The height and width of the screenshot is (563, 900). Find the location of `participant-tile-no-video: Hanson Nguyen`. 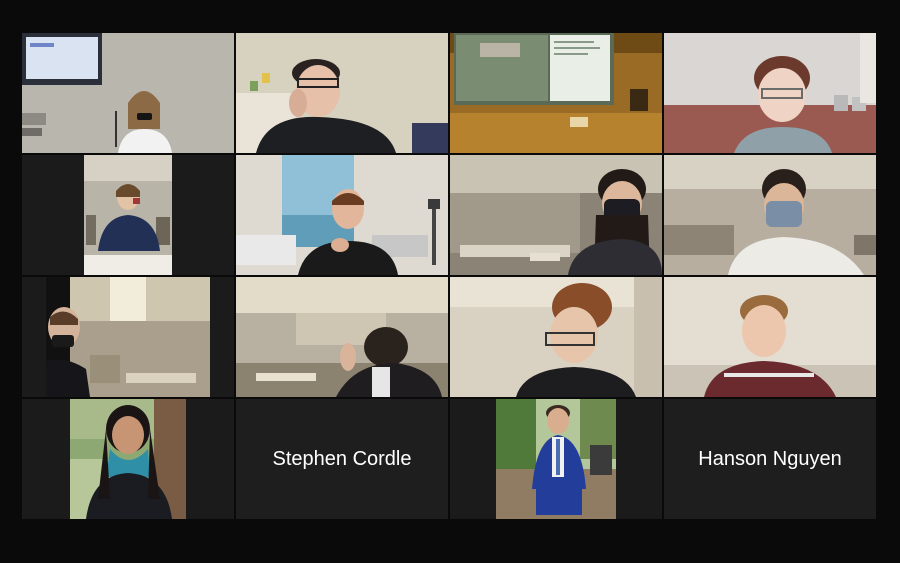

participant-tile-no-video: Hanson Nguyen is located at coordinates (770, 459).